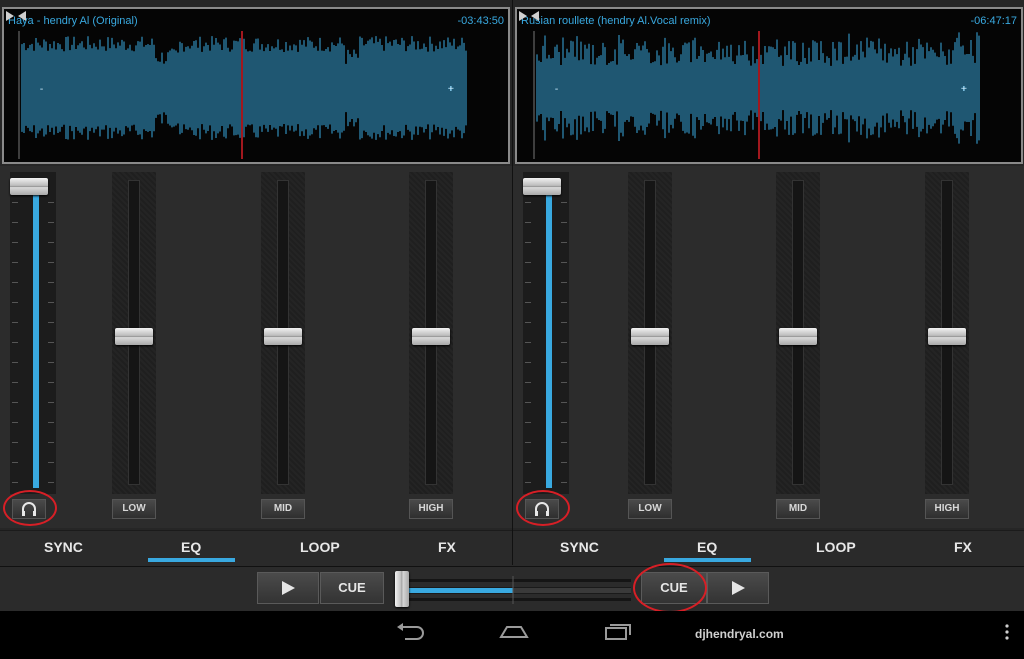 The image size is (1024, 659). I want to click on eq-high-fader-b, so click(947, 333).